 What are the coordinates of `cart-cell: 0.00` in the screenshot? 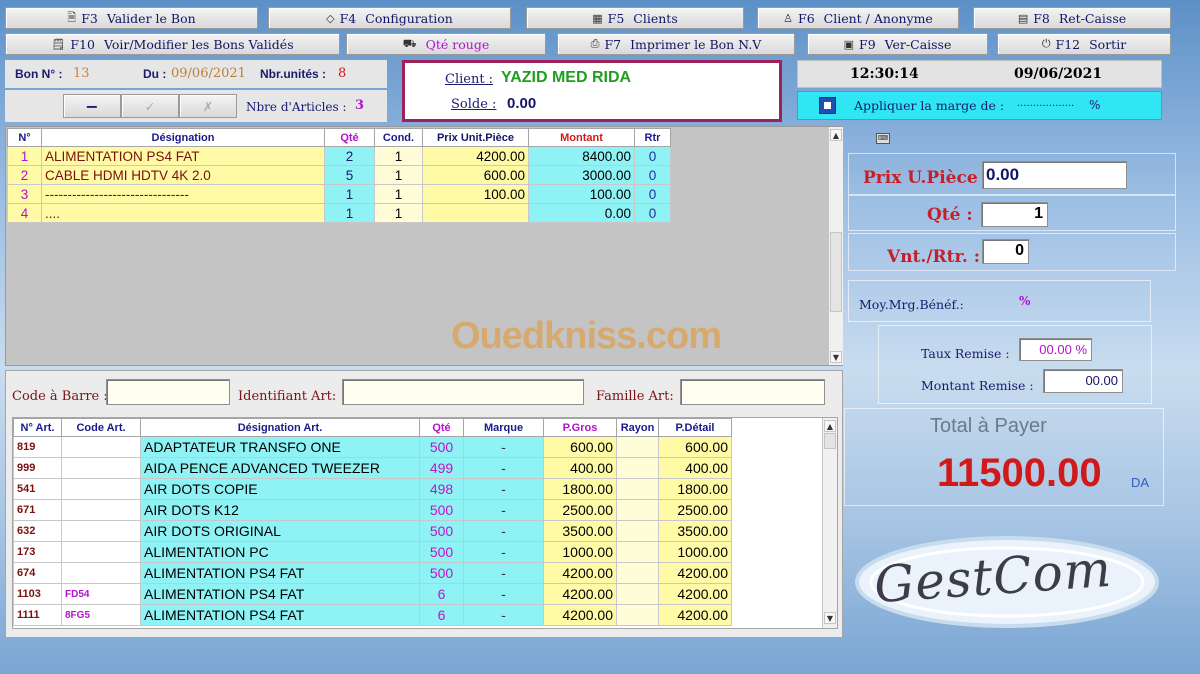 It's located at (581, 213).